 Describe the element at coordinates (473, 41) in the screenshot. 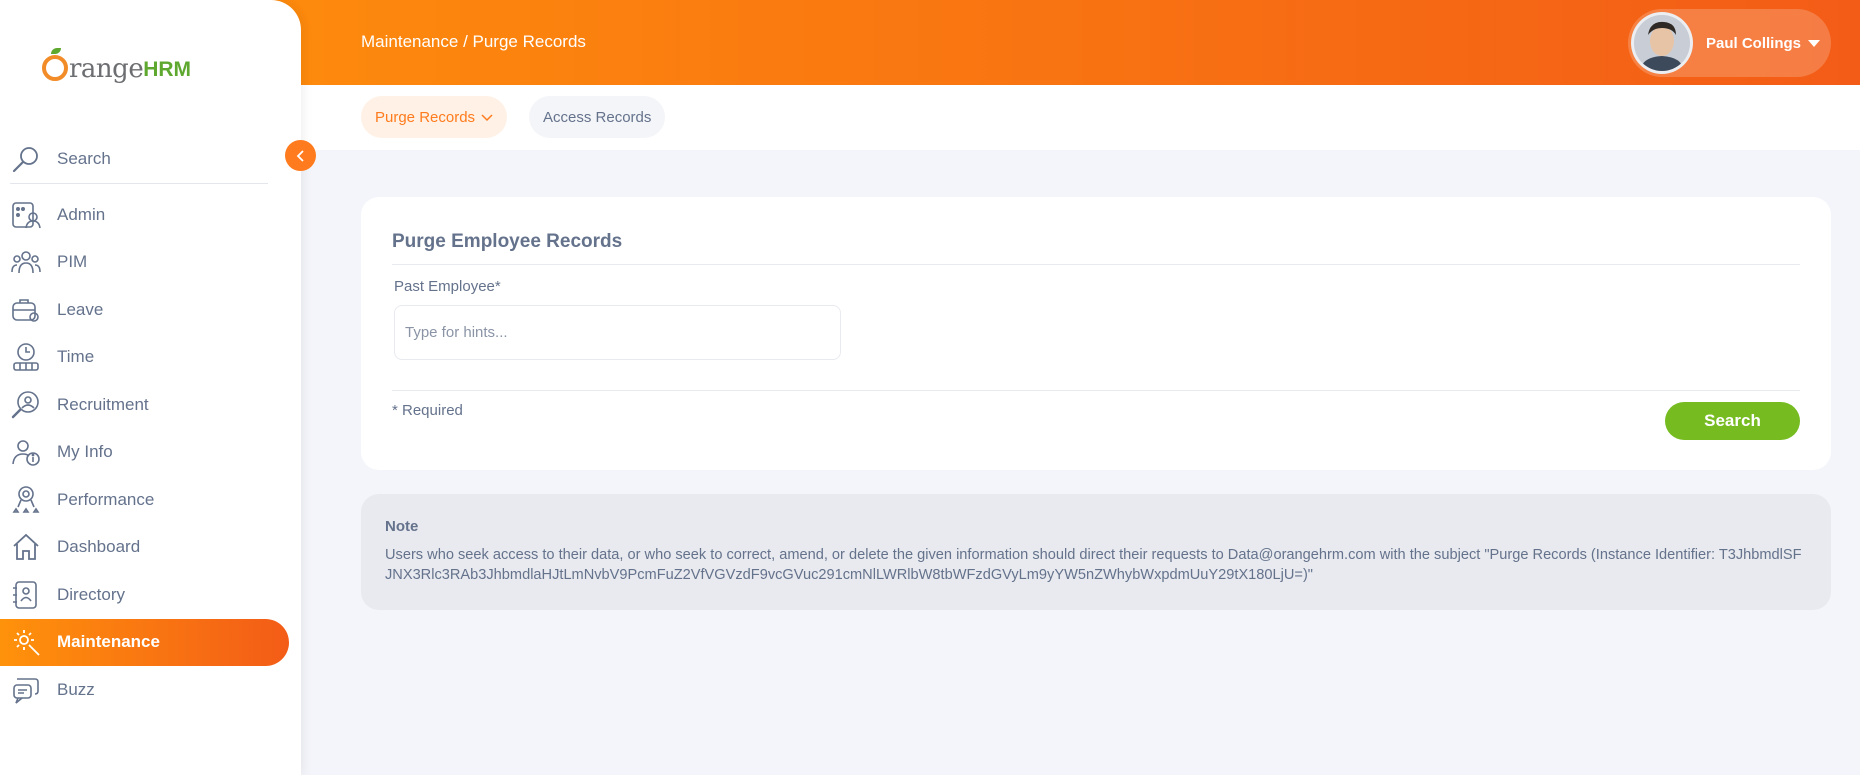

I see `breadcrumb: Maintenance / Purge Records` at that location.